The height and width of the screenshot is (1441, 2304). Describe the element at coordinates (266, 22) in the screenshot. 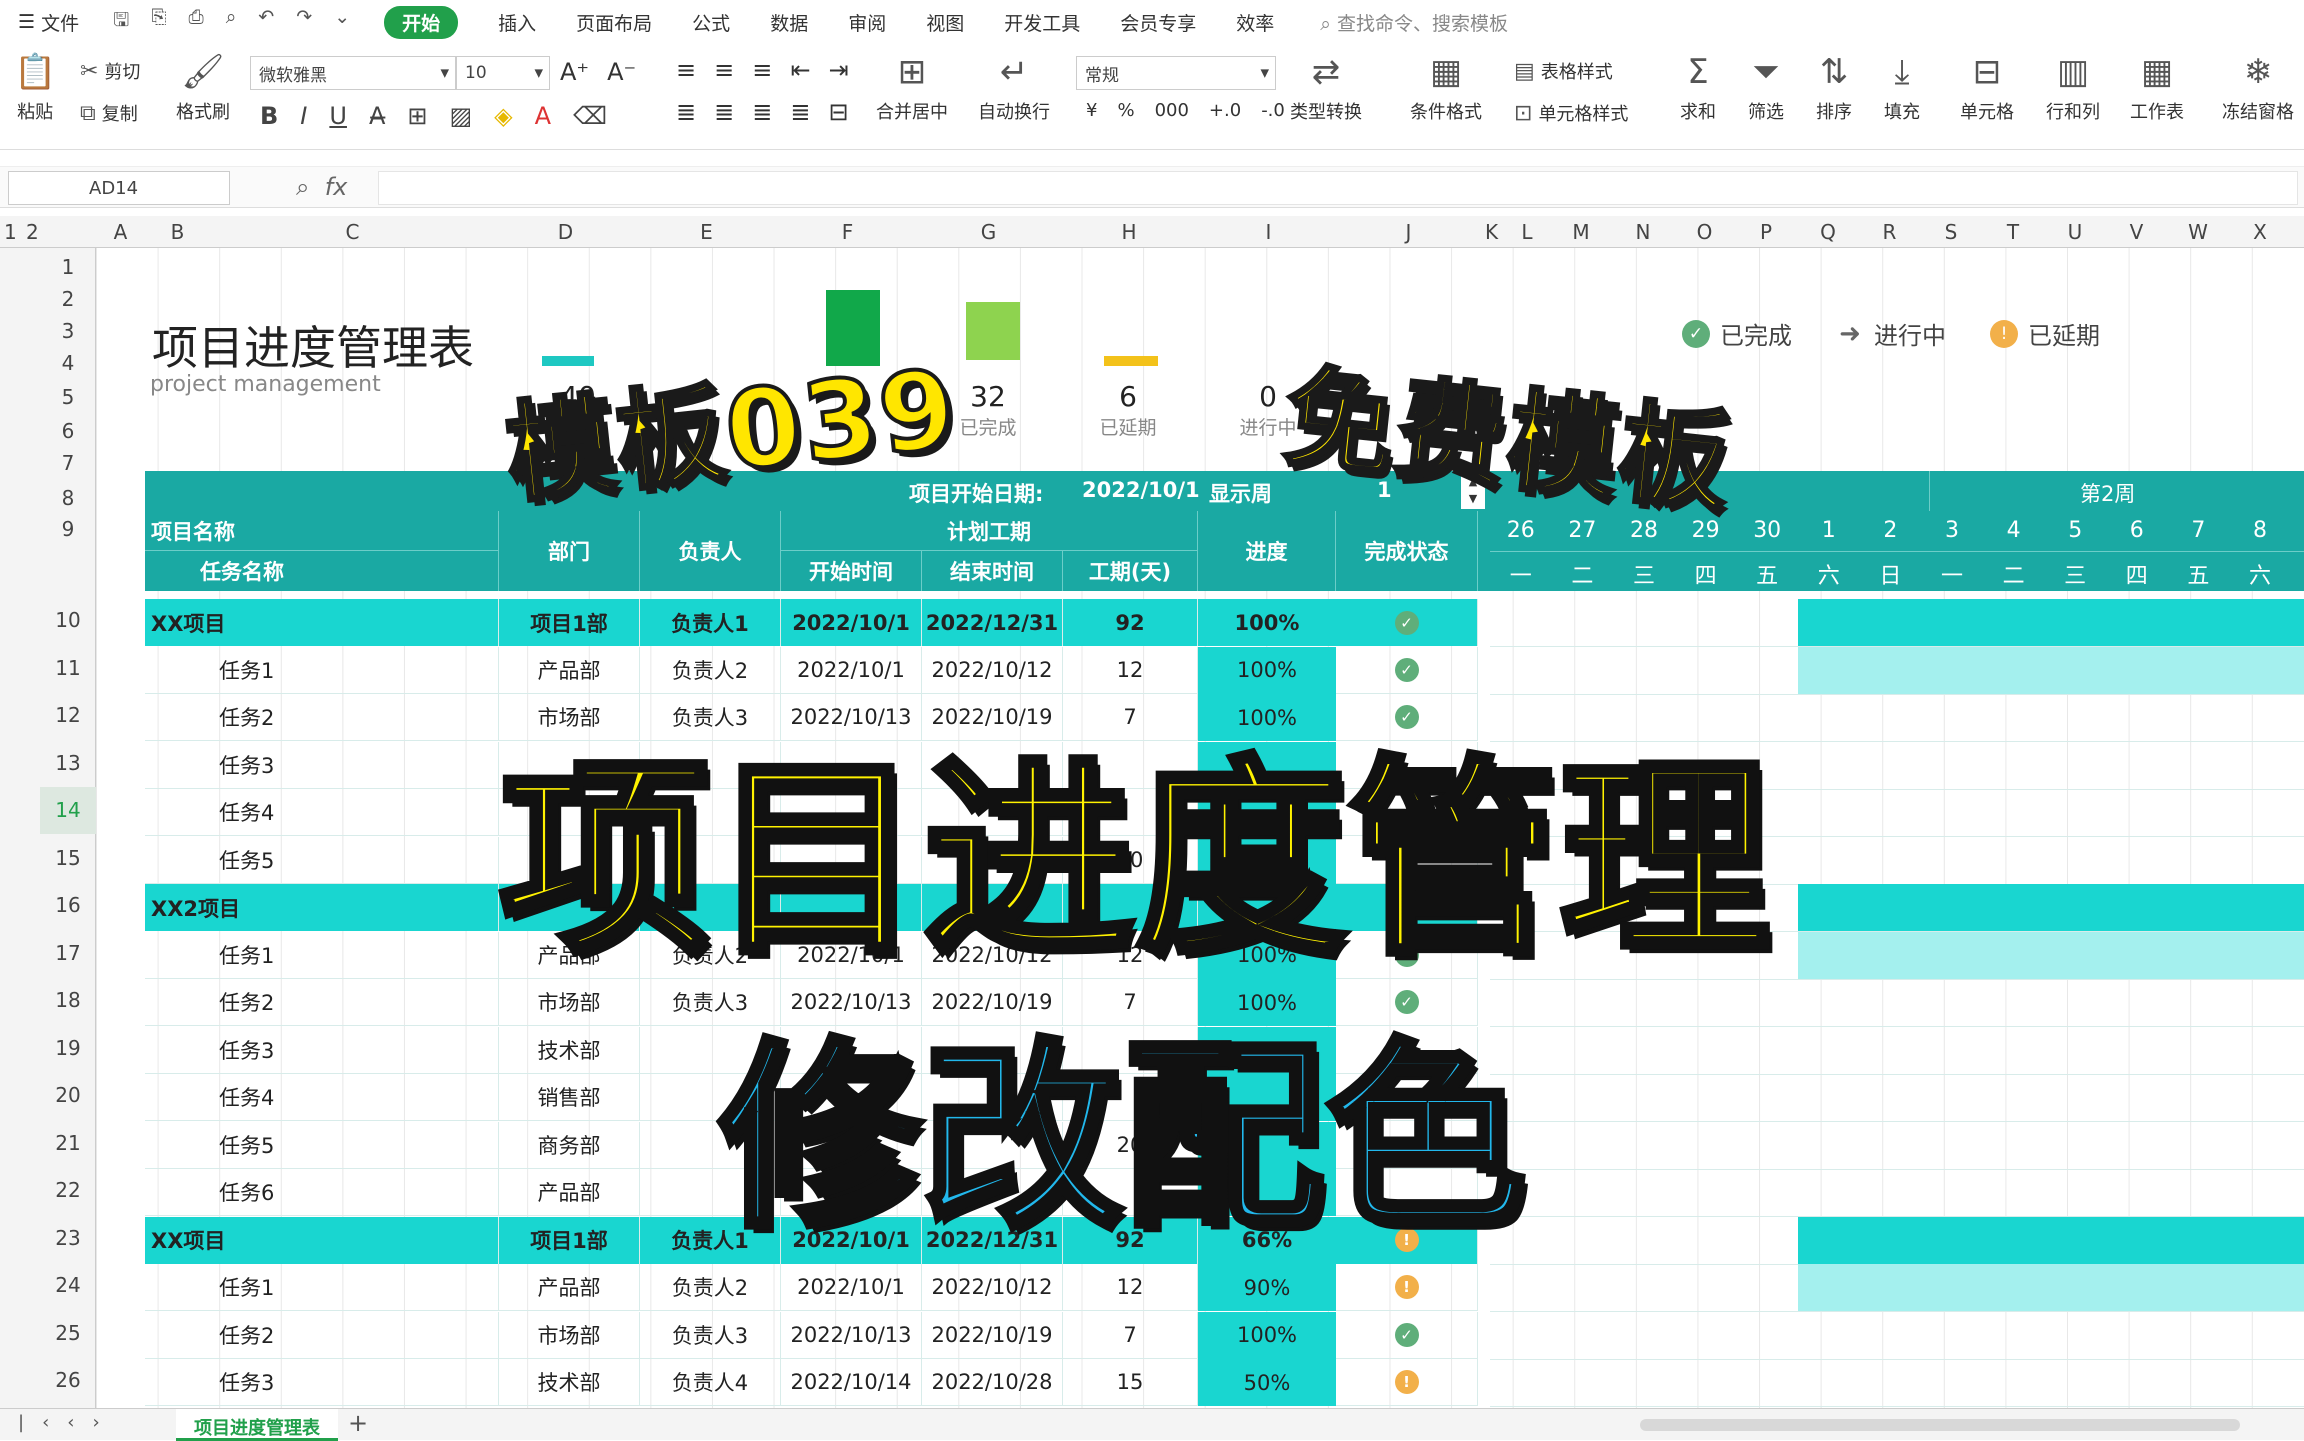

I see `undo-icon: ↶` at that location.